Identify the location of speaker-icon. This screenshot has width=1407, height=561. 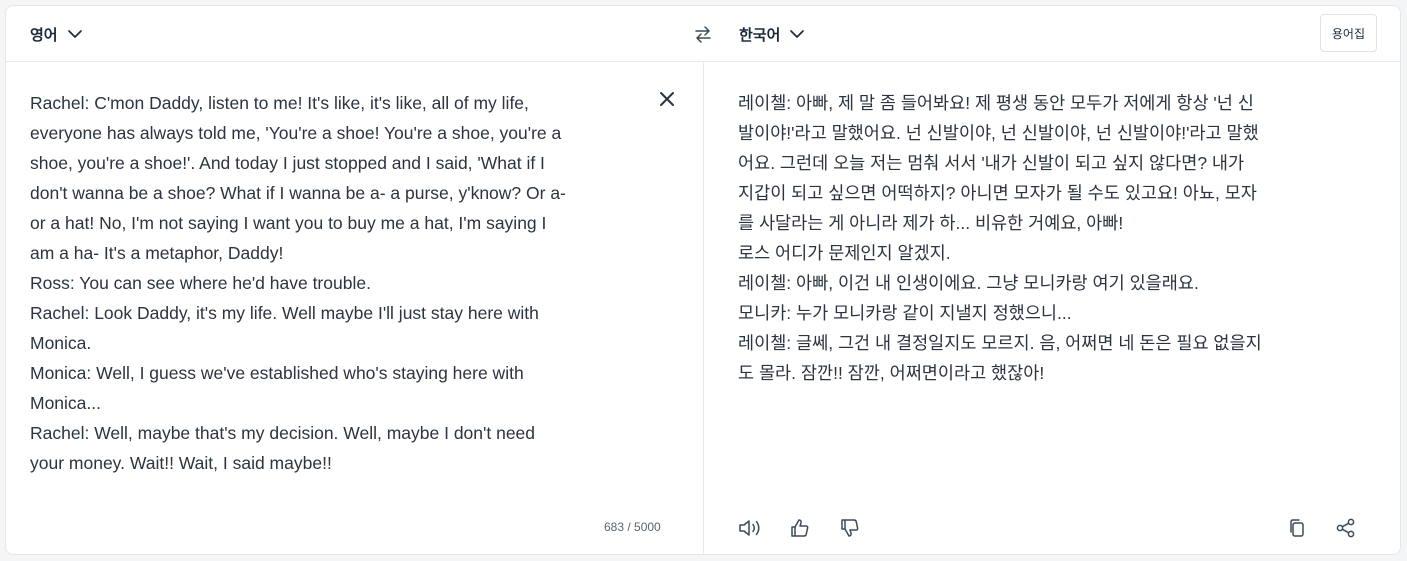
(750, 528).